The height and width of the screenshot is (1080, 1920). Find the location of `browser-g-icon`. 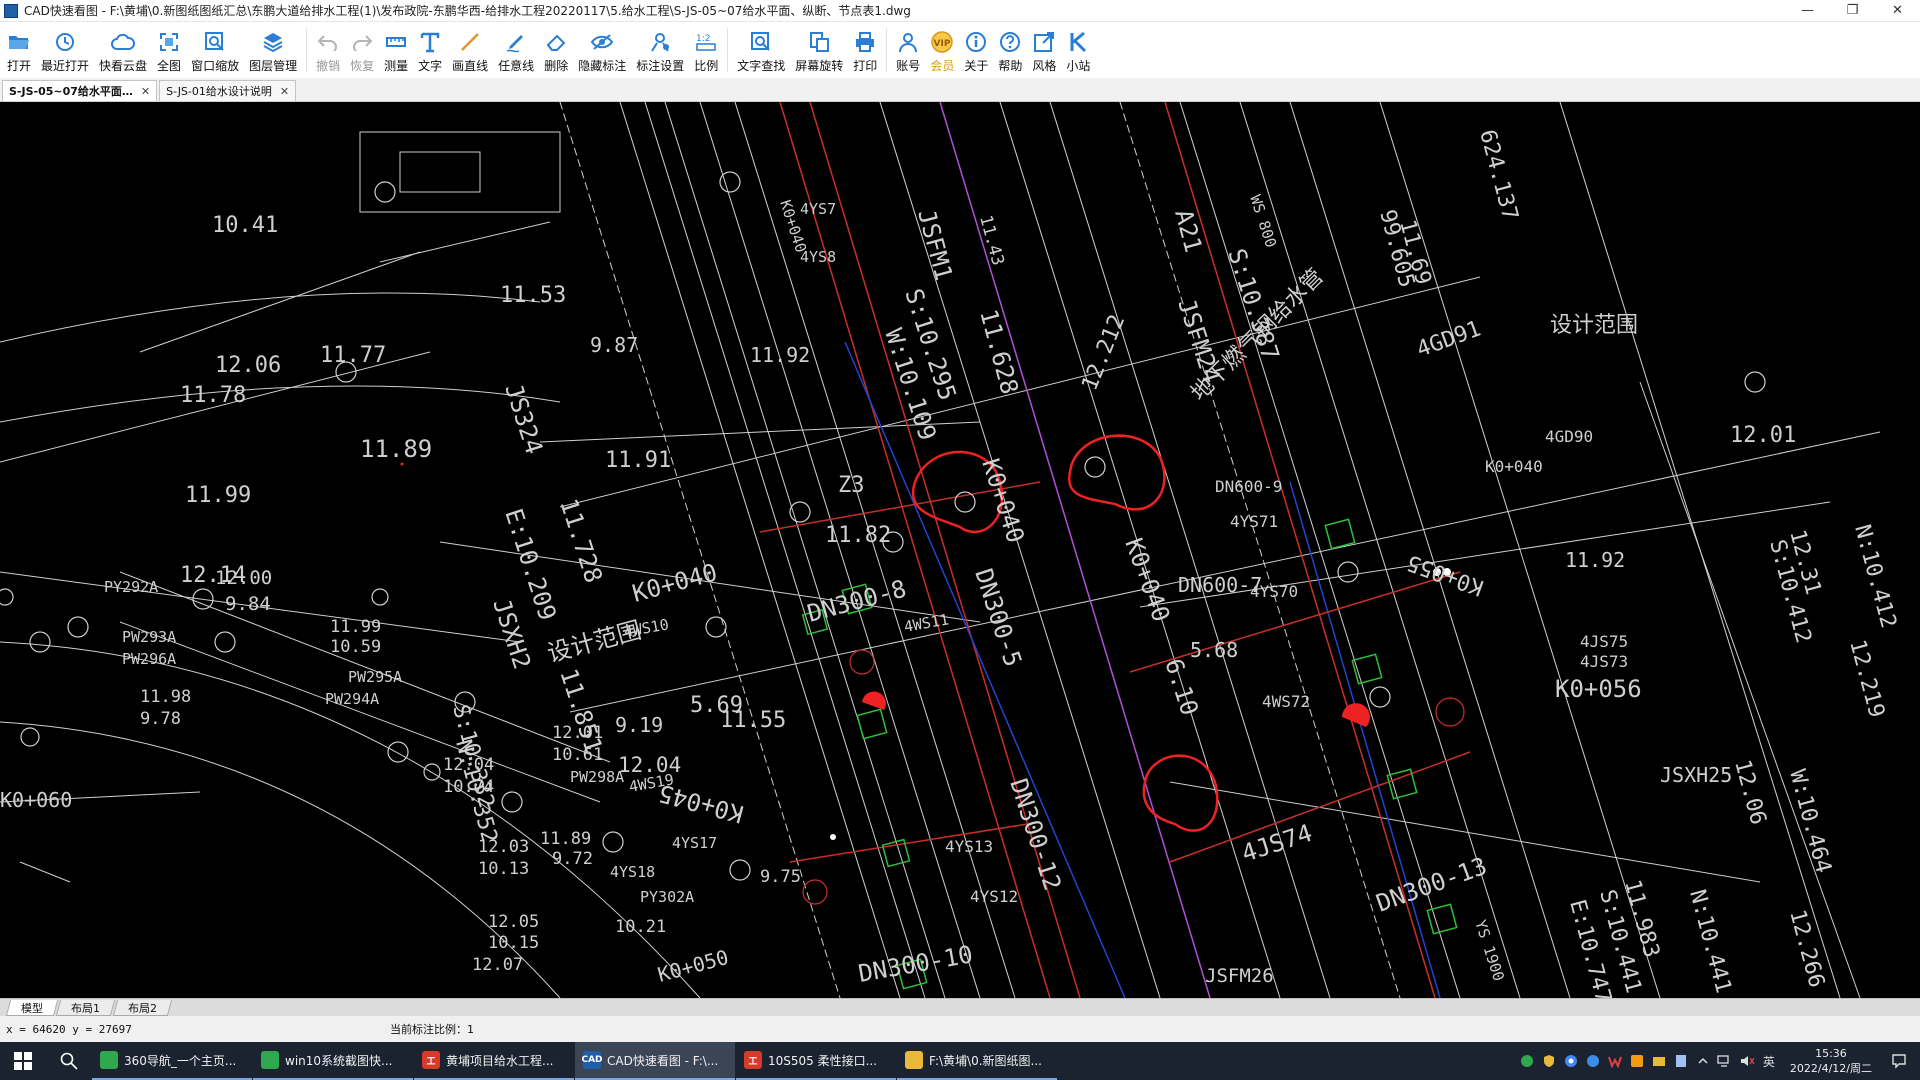

browser-g-icon is located at coordinates (1593, 1061).